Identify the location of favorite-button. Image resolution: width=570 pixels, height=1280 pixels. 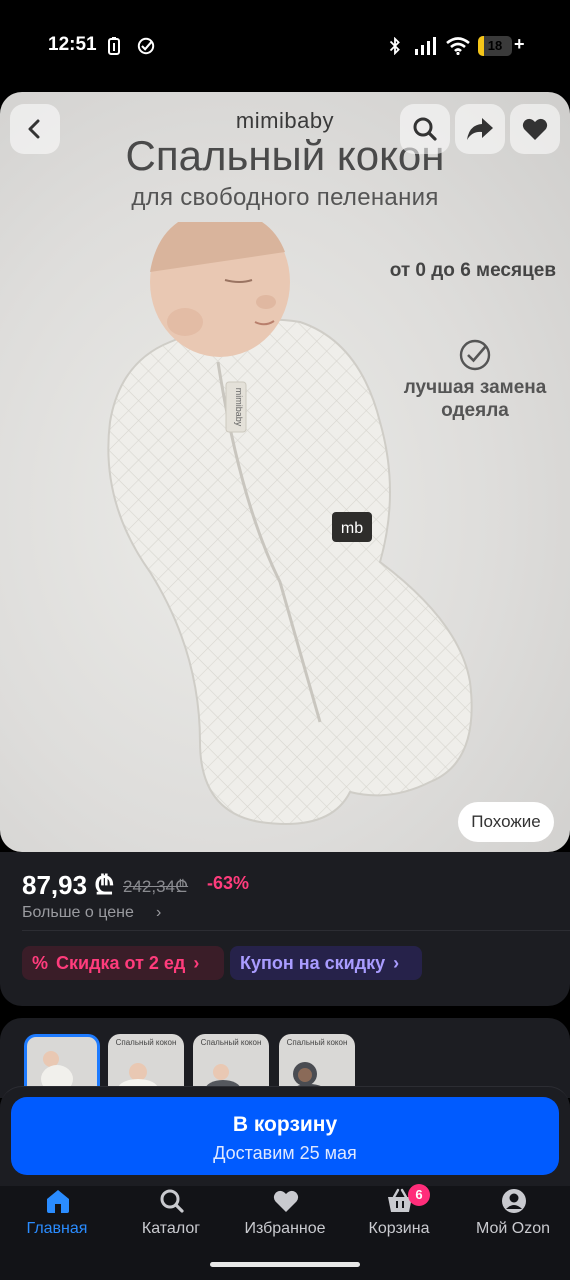
(535, 129).